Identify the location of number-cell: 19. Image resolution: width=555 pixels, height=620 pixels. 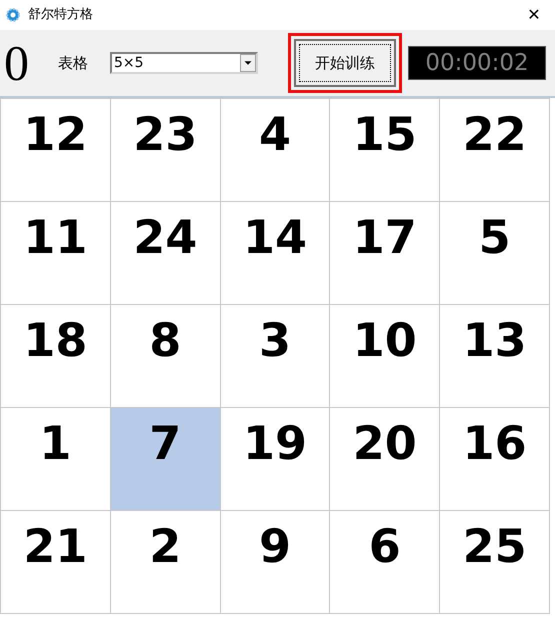
(275, 458).